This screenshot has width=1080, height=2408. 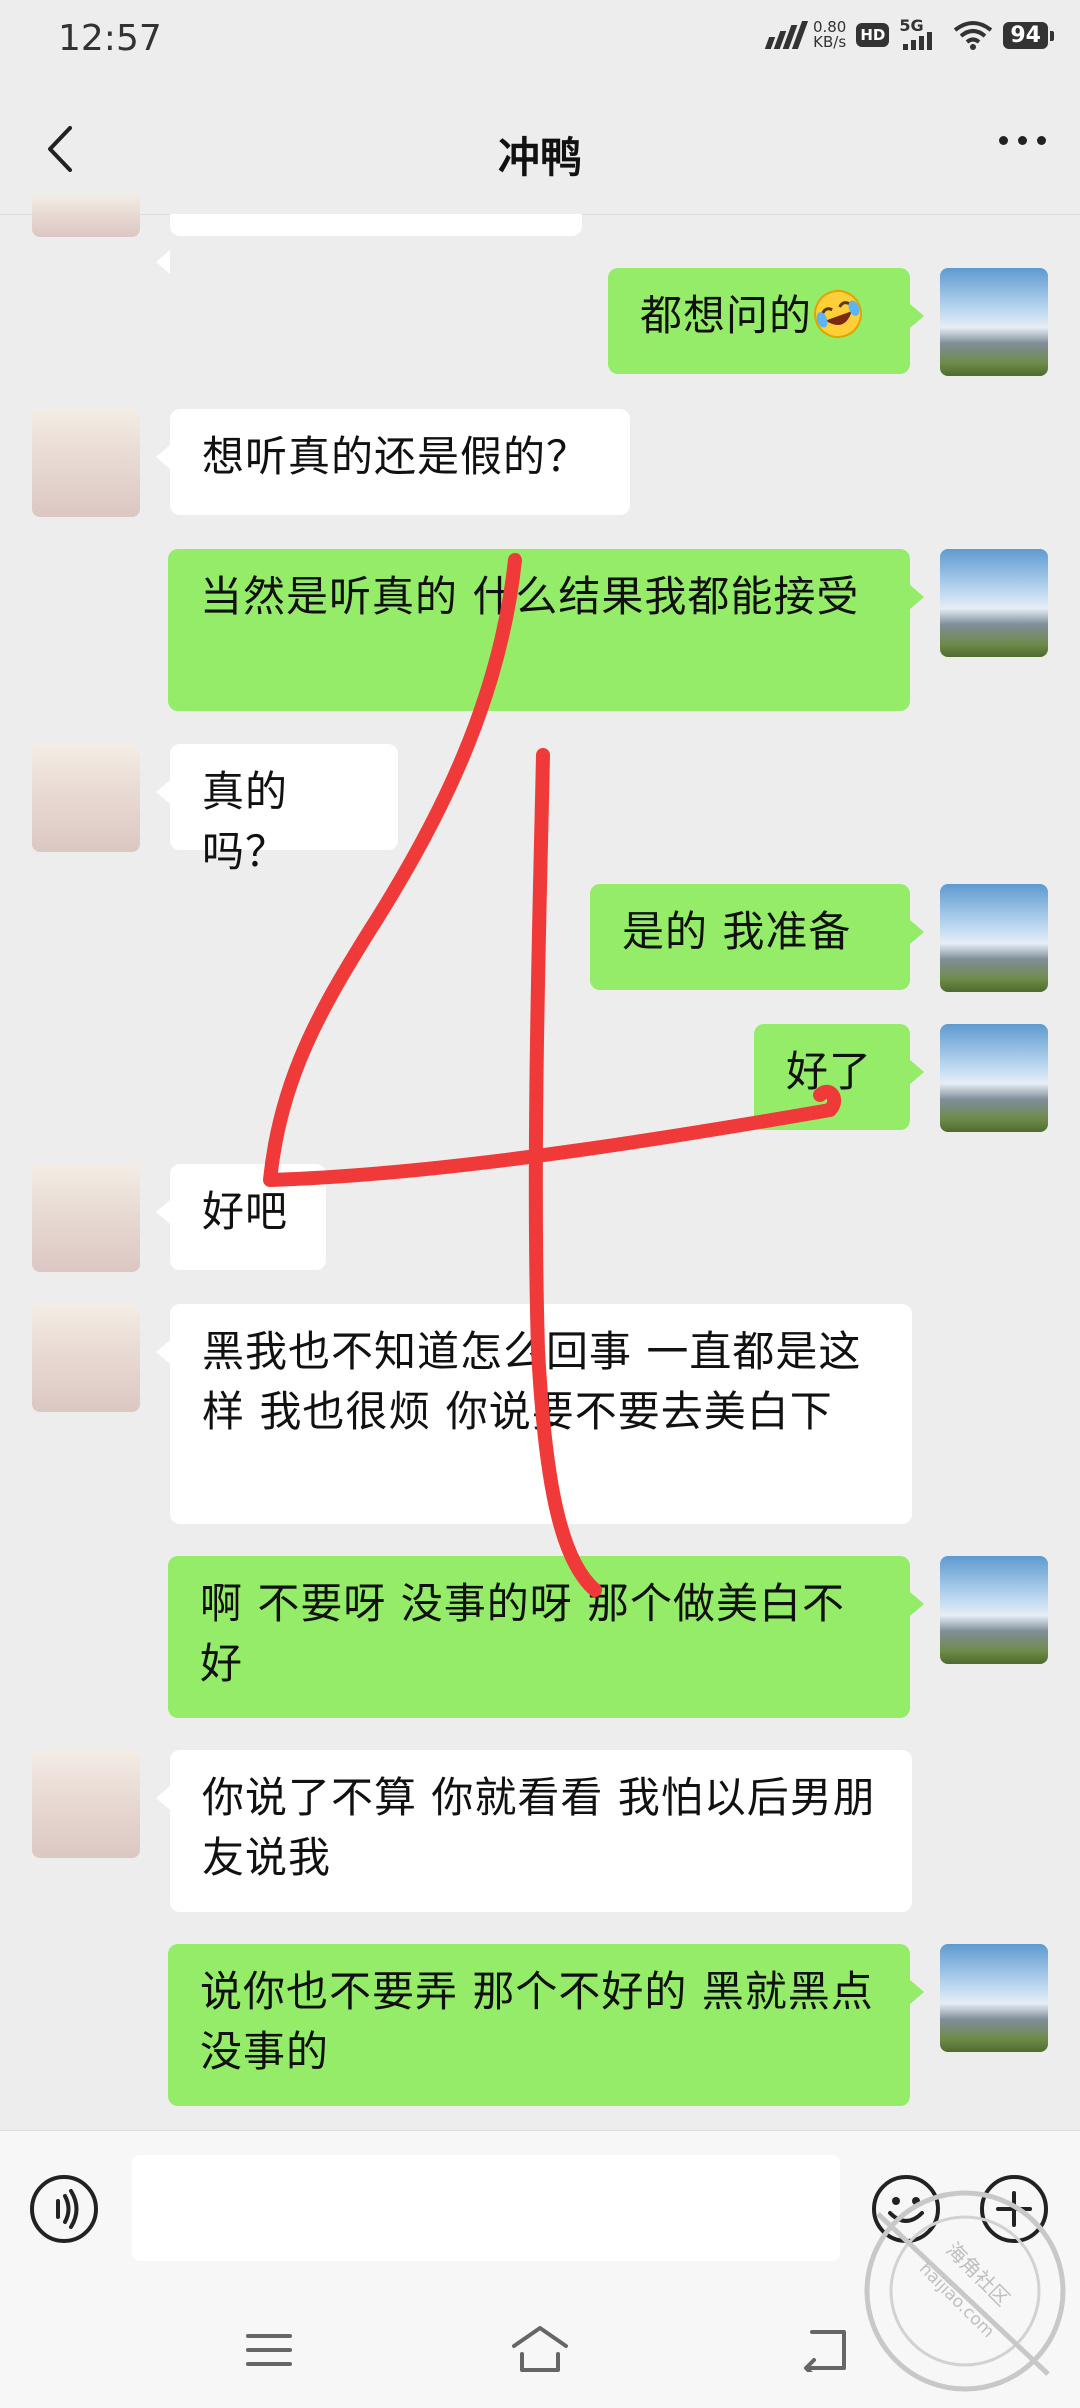 I want to click on message-bubble-sent: 当然是听真的 什么结果我都能接受, so click(x=546, y=630).